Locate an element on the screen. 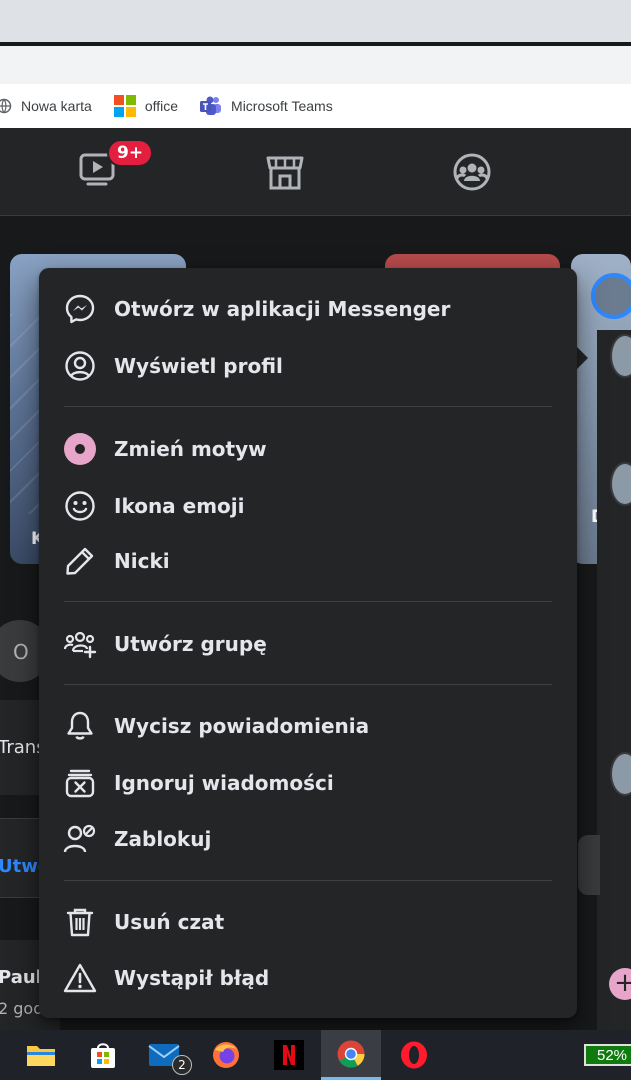 Image resolution: width=631 pixels, height=1080 pixels. bookmark-teams: Microsoft Teams is located at coordinates (266, 106).